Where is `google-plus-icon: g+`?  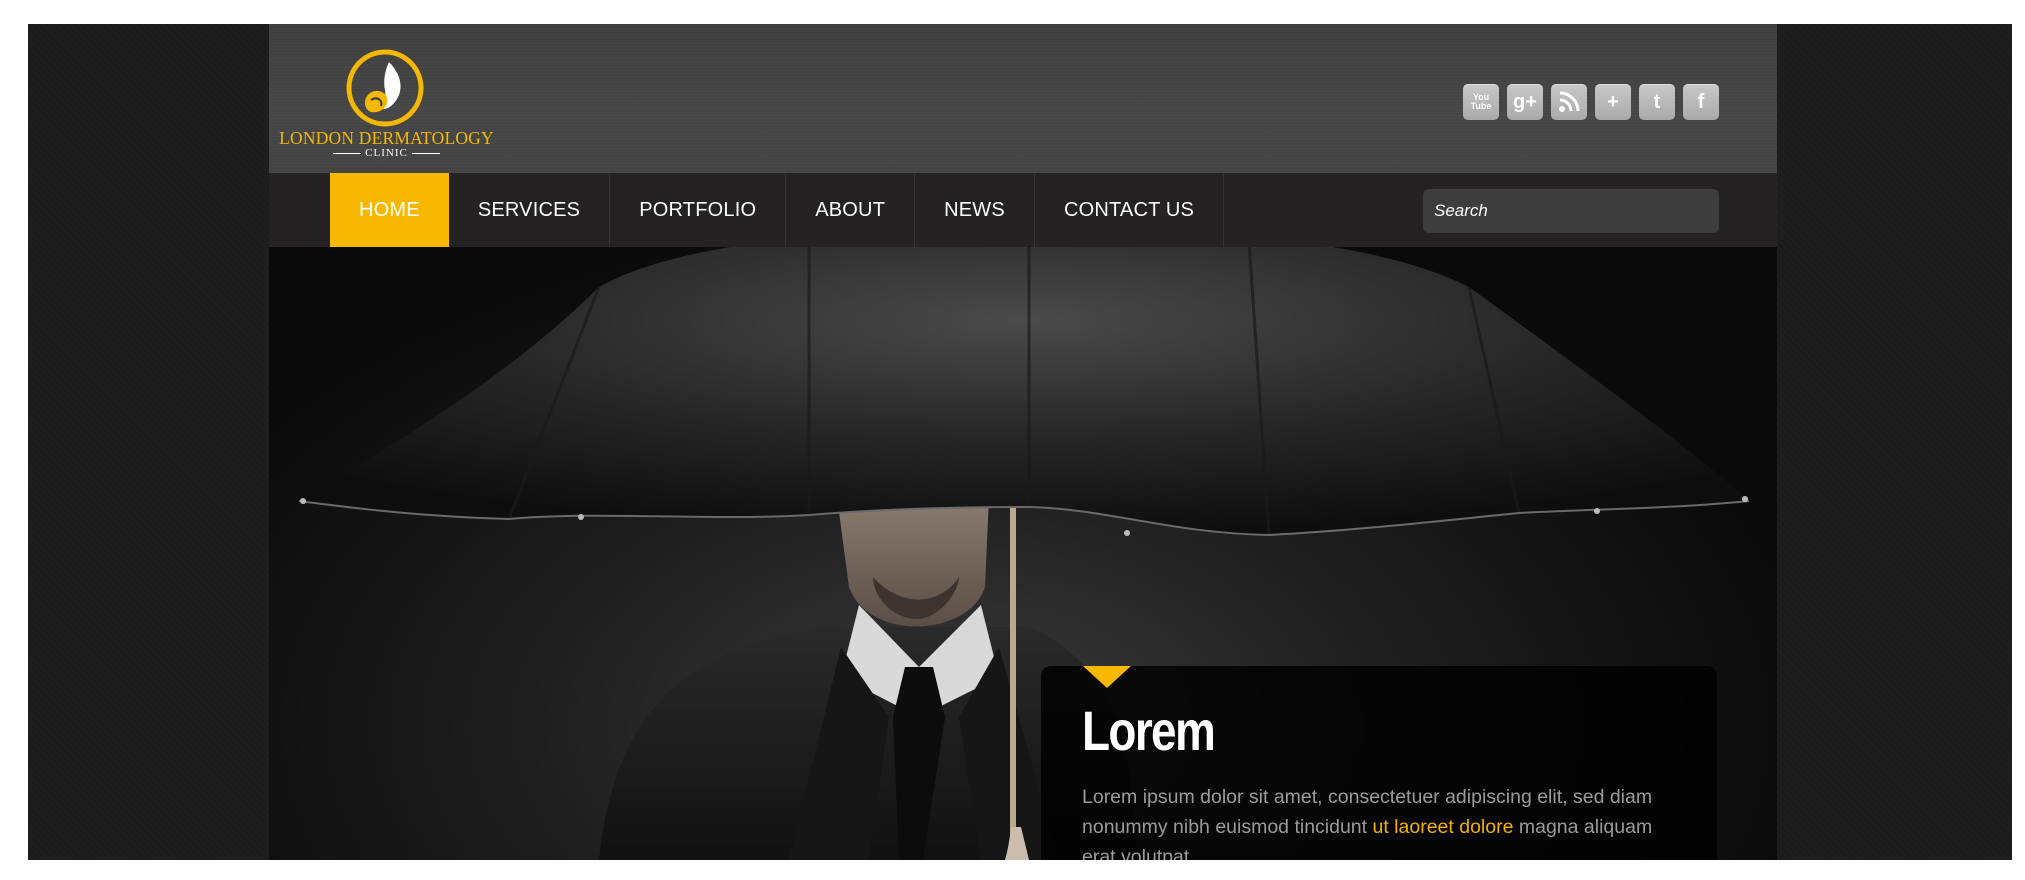
google-plus-icon: g+ is located at coordinates (1525, 102).